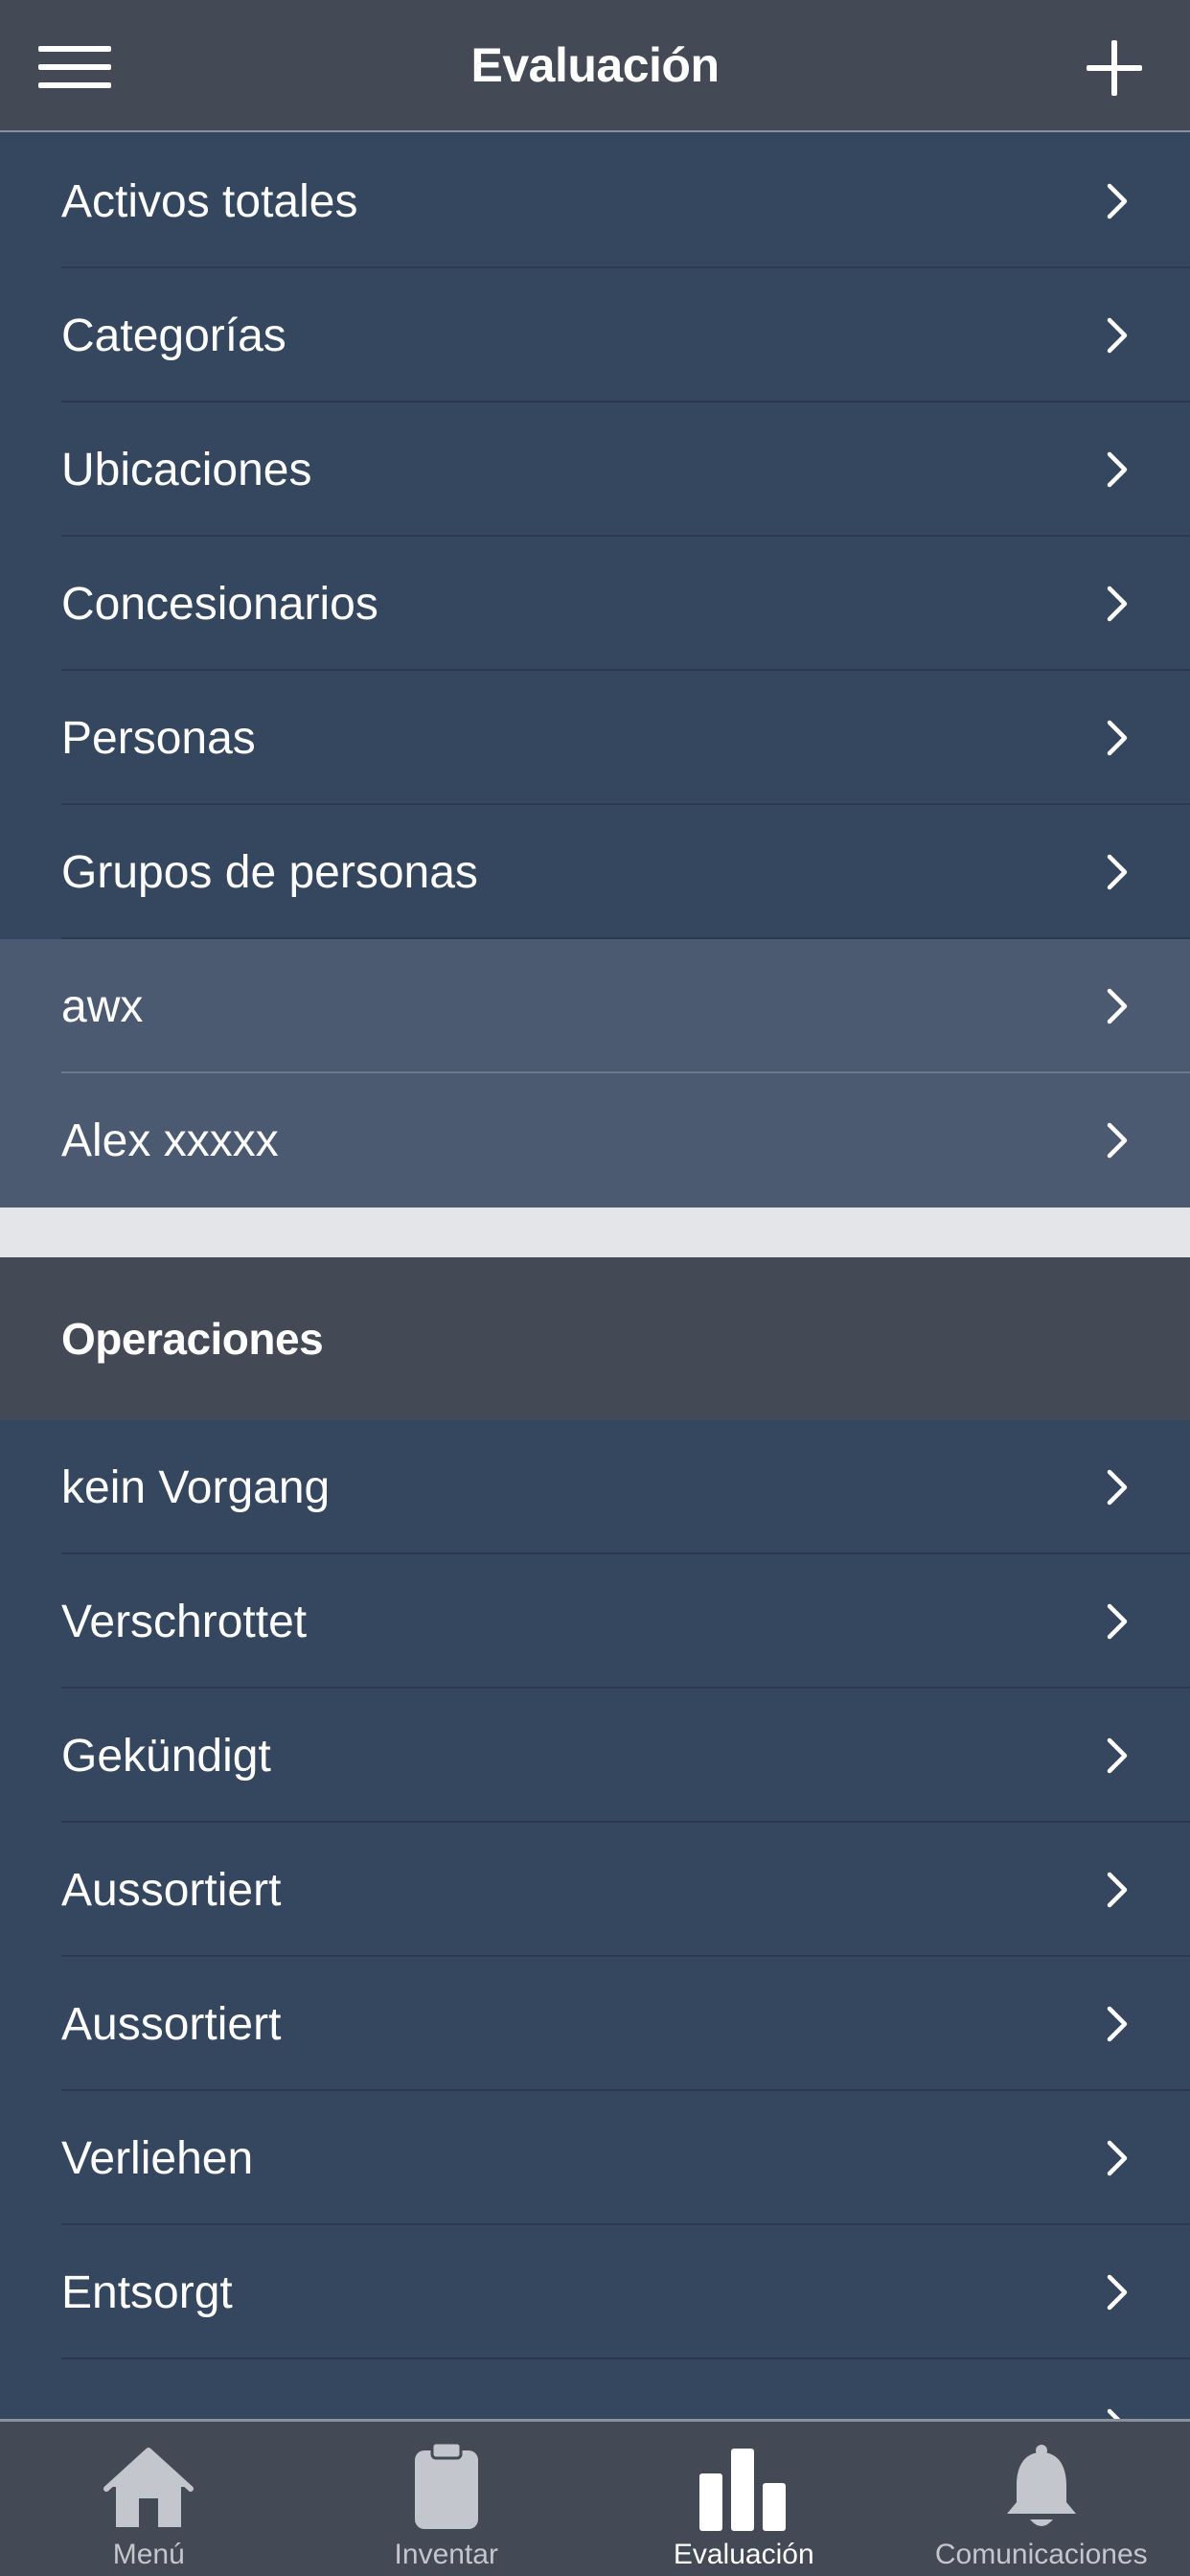  Describe the element at coordinates (595, 2024) in the screenshot. I see `list-item-aussortiert-2: Aussortiert` at that location.